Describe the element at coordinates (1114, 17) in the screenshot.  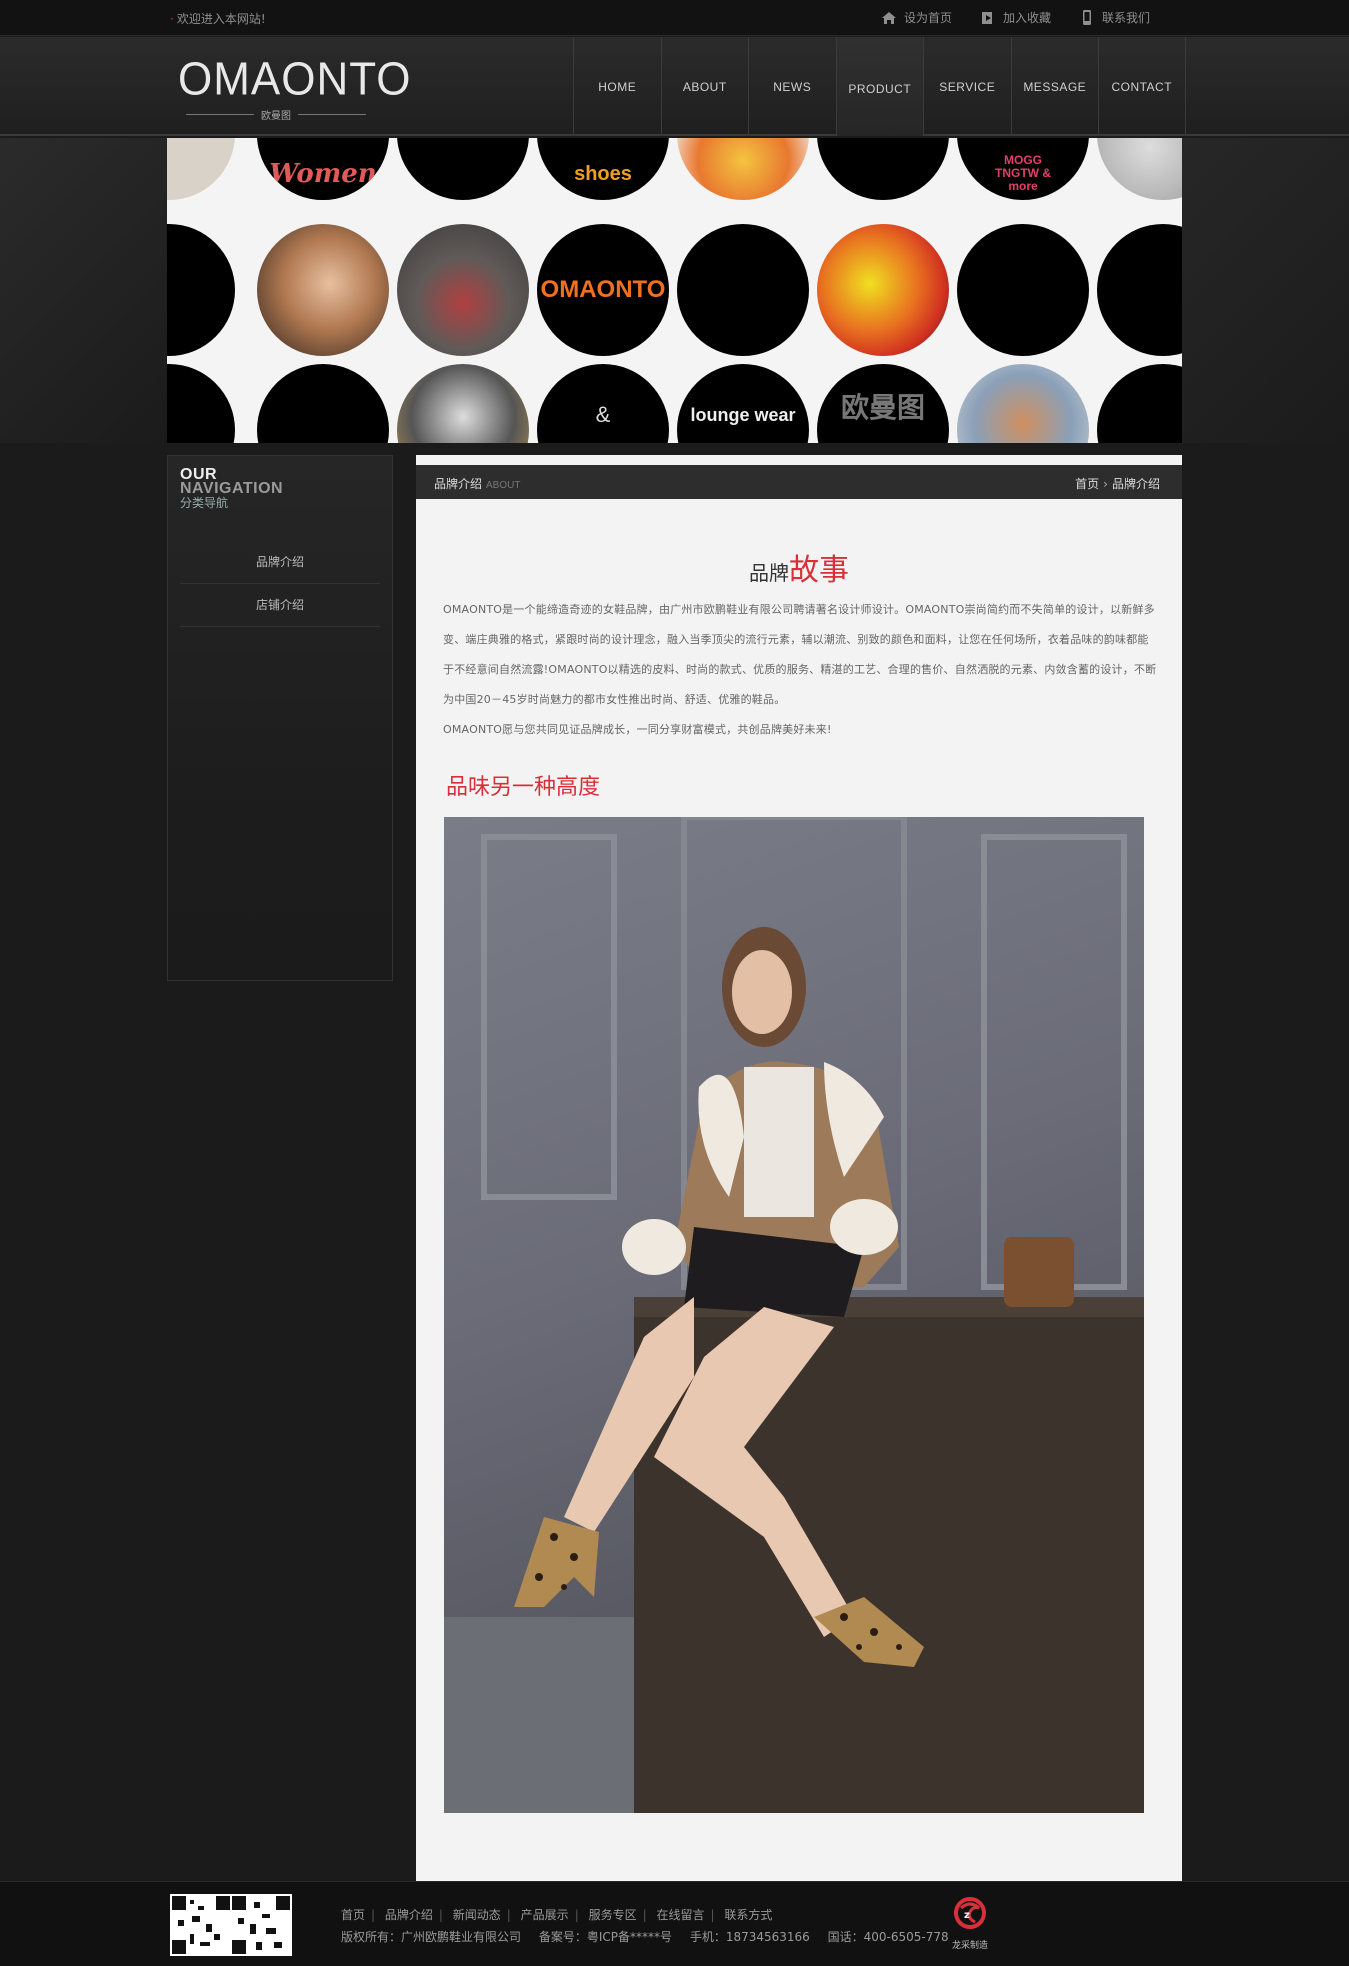
I see `contact-us-link: 联系我们` at that location.